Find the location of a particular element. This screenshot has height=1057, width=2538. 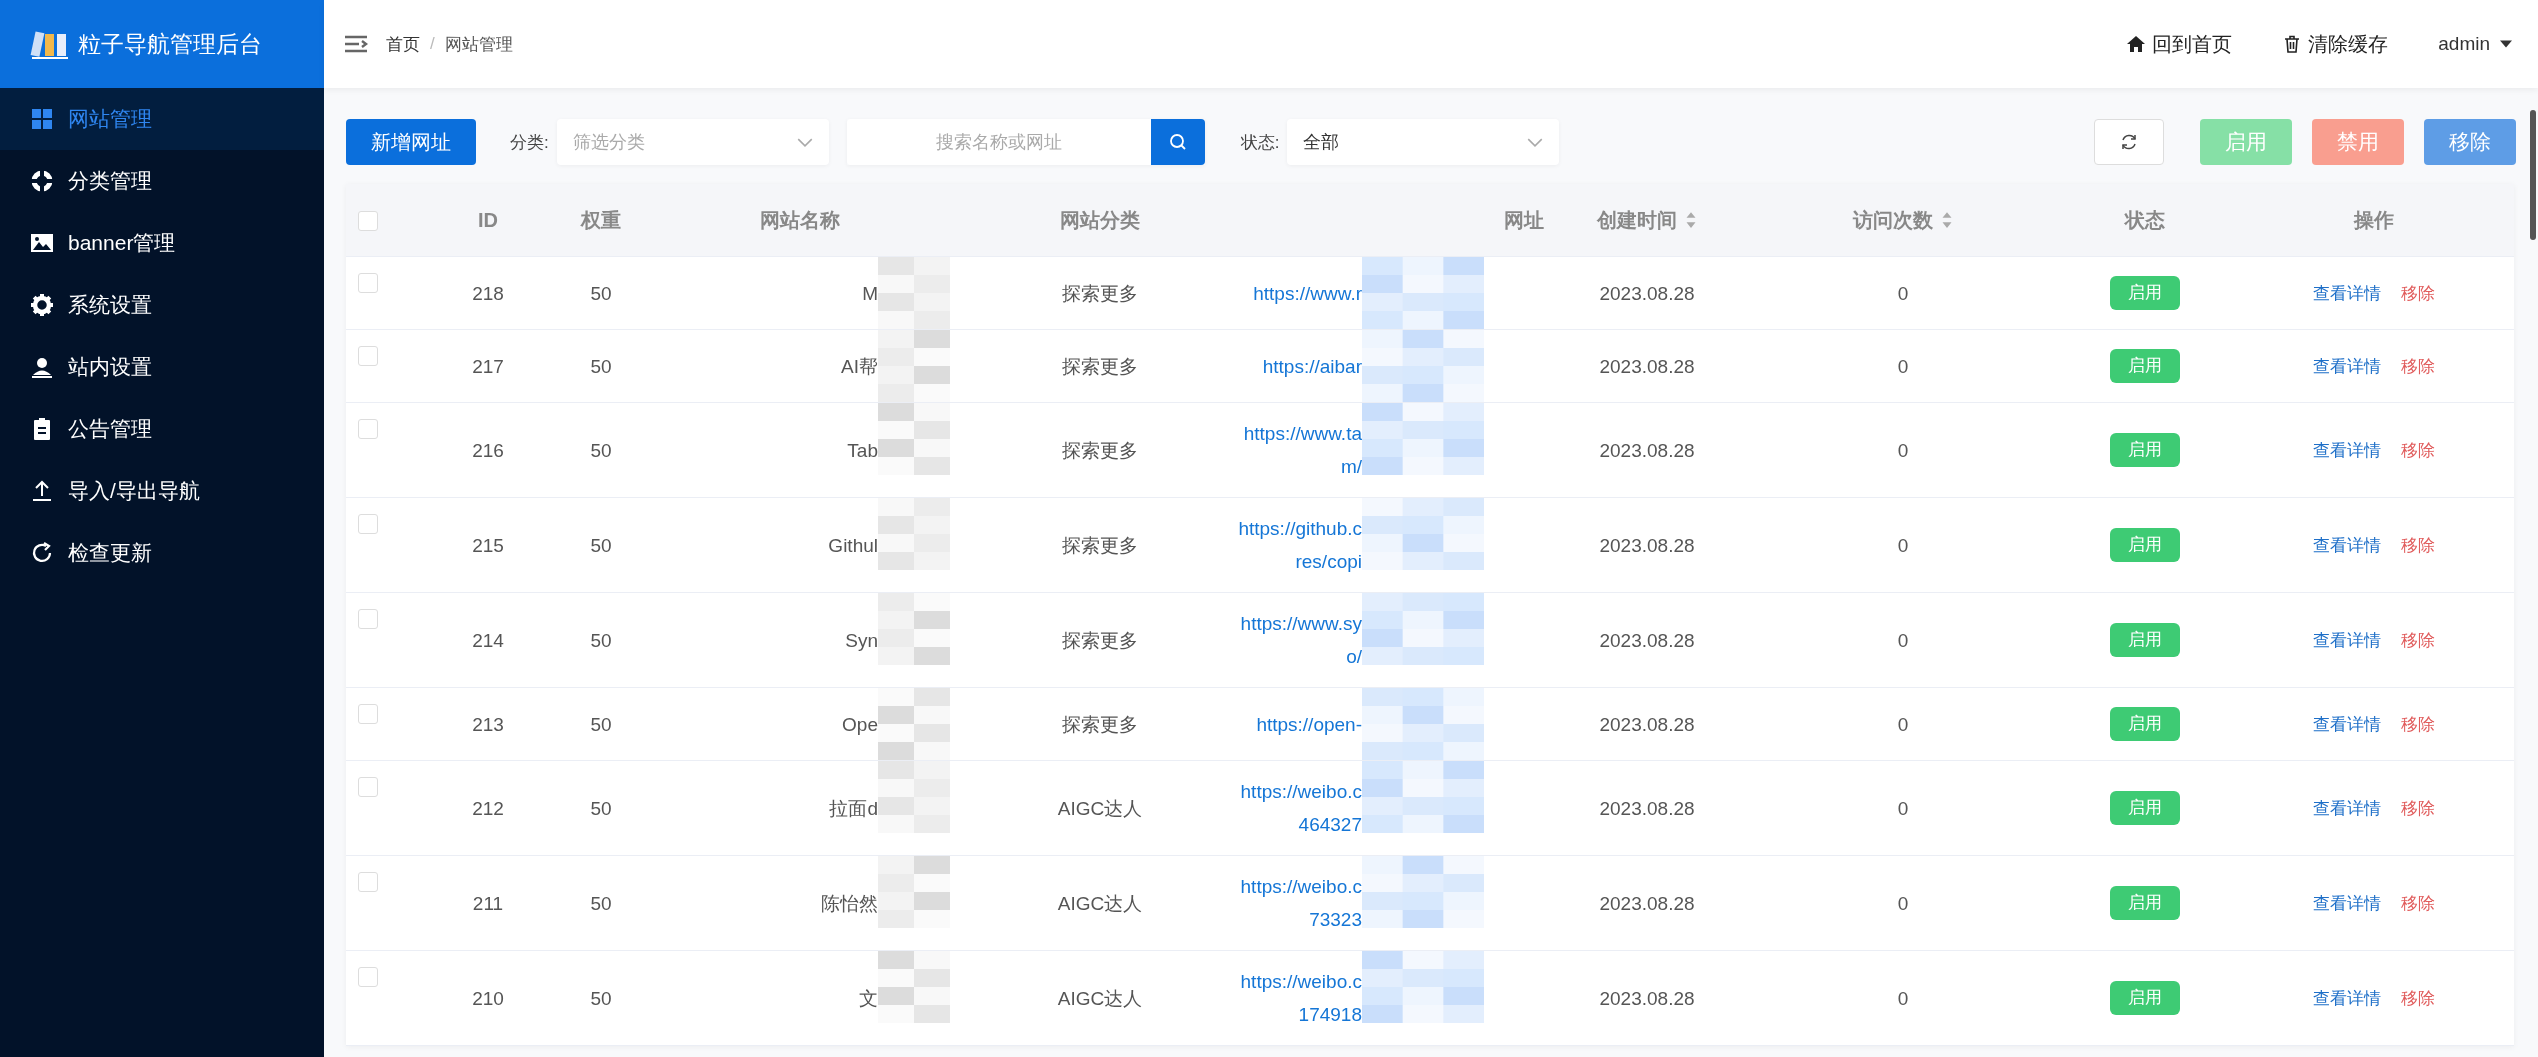

settings-icon is located at coordinates (42, 305).